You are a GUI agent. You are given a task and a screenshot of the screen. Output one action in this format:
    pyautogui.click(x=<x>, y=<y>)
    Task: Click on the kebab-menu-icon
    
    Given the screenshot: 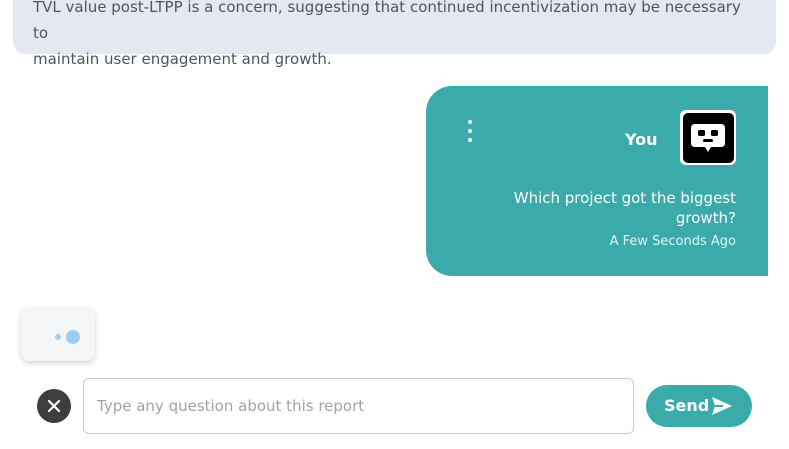 What is the action you would take?
    pyautogui.click(x=470, y=131)
    